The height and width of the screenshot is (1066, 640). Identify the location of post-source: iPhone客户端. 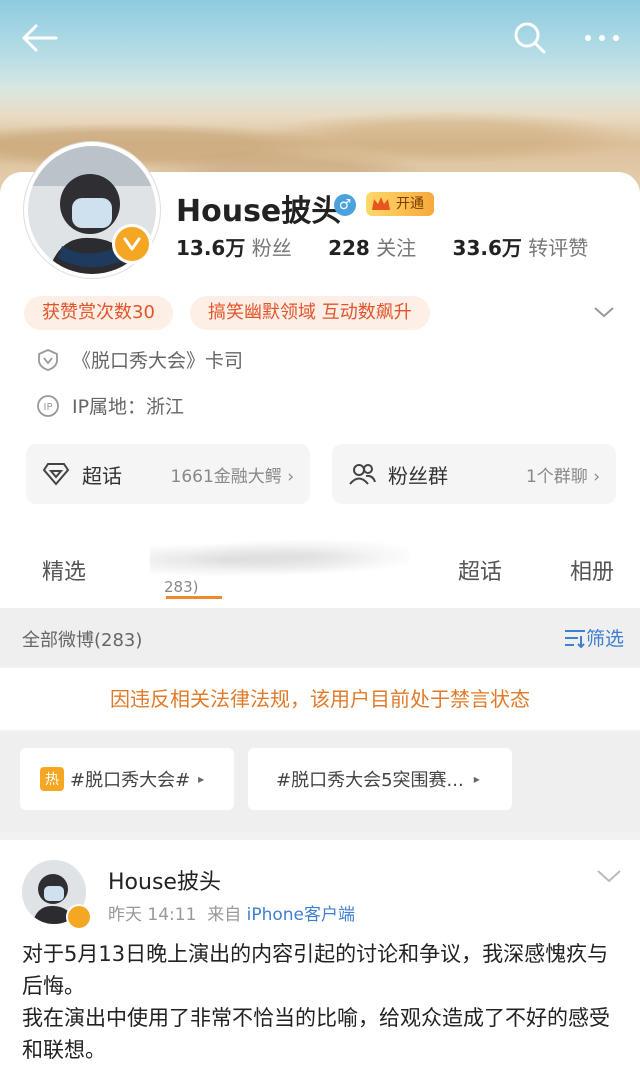
(301, 915).